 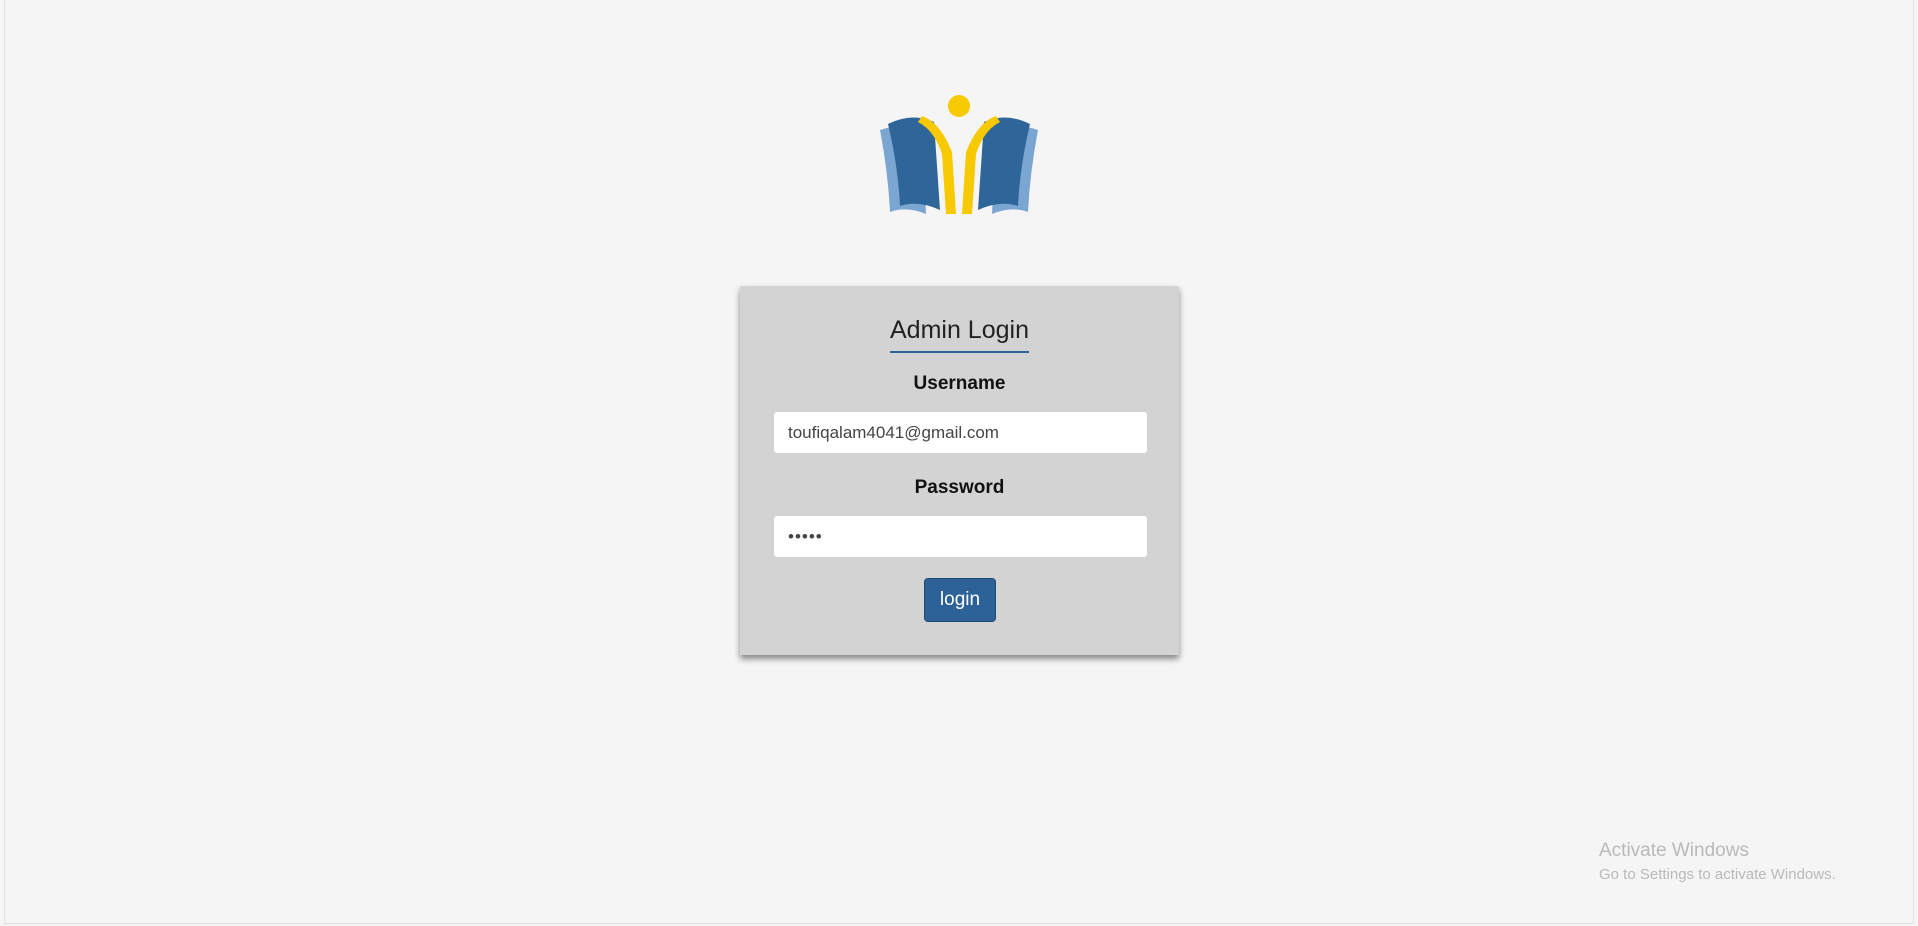 I want to click on open-book-person-logo, so click(x=959, y=154).